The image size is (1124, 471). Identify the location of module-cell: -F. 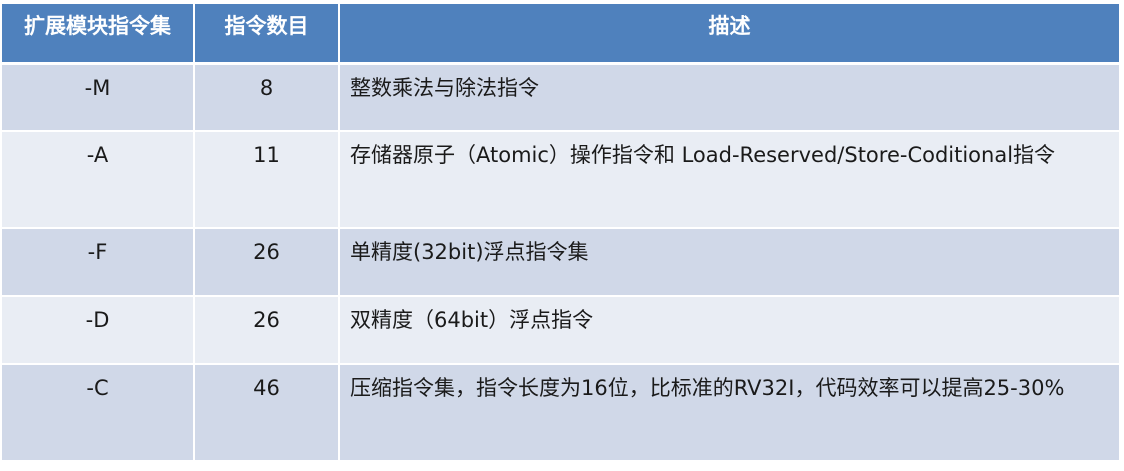
(98, 262).